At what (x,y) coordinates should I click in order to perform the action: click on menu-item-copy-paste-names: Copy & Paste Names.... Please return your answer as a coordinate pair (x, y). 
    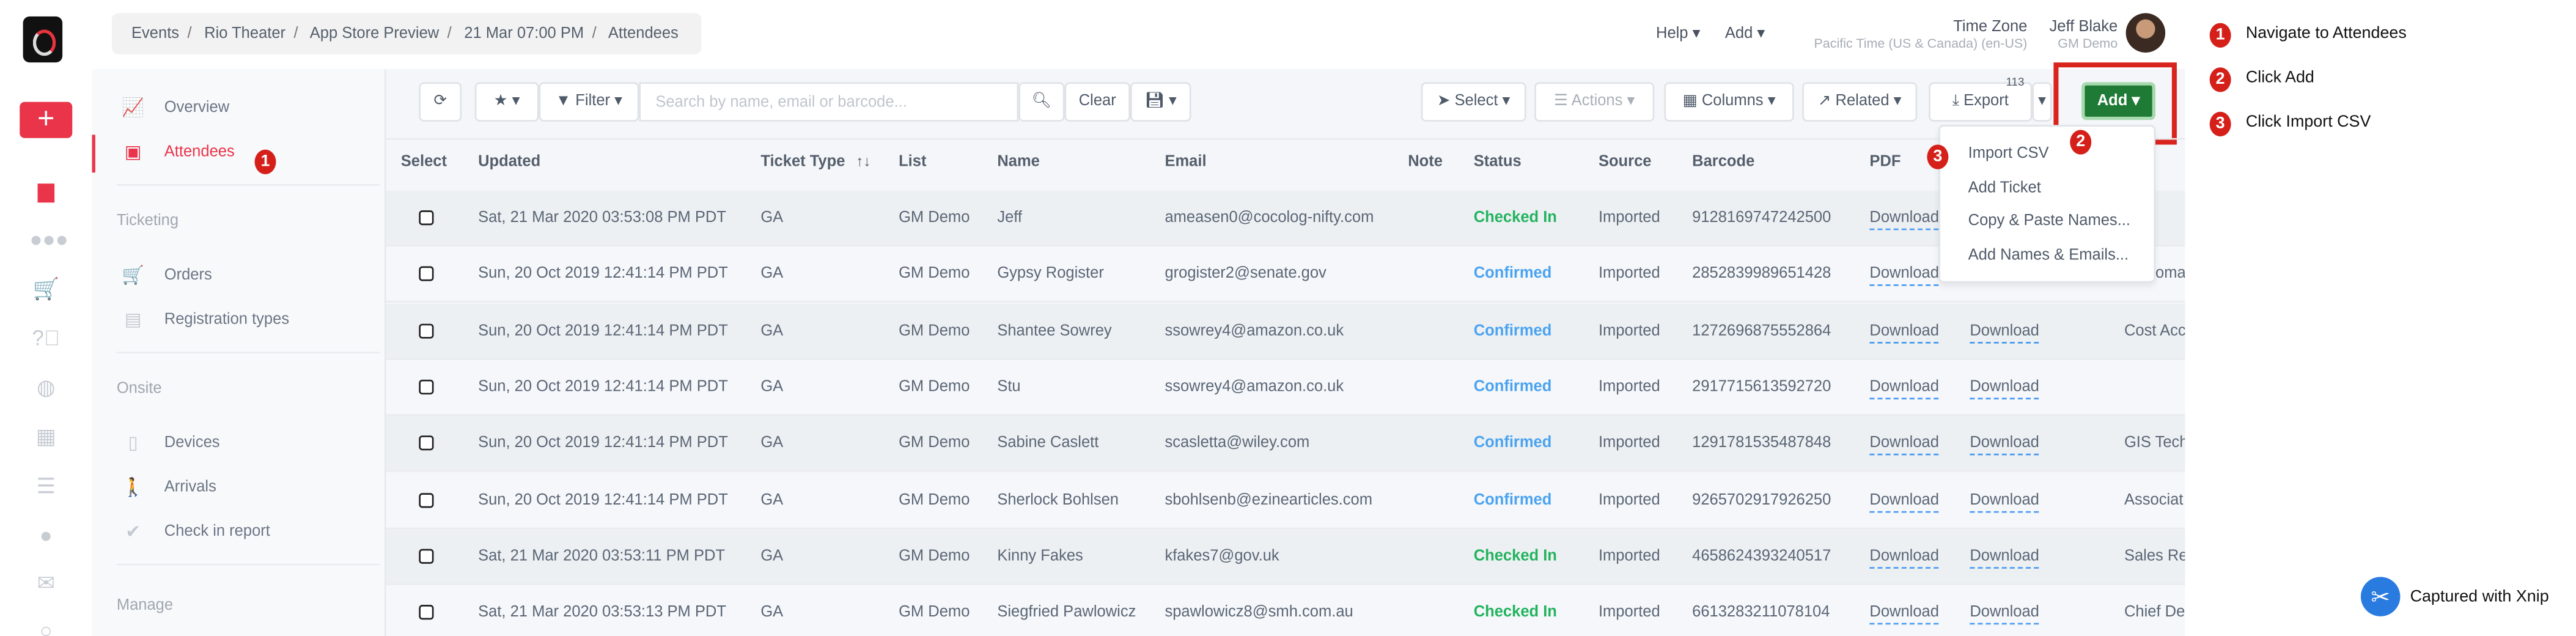
    Looking at the image, I should click on (2049, 221).